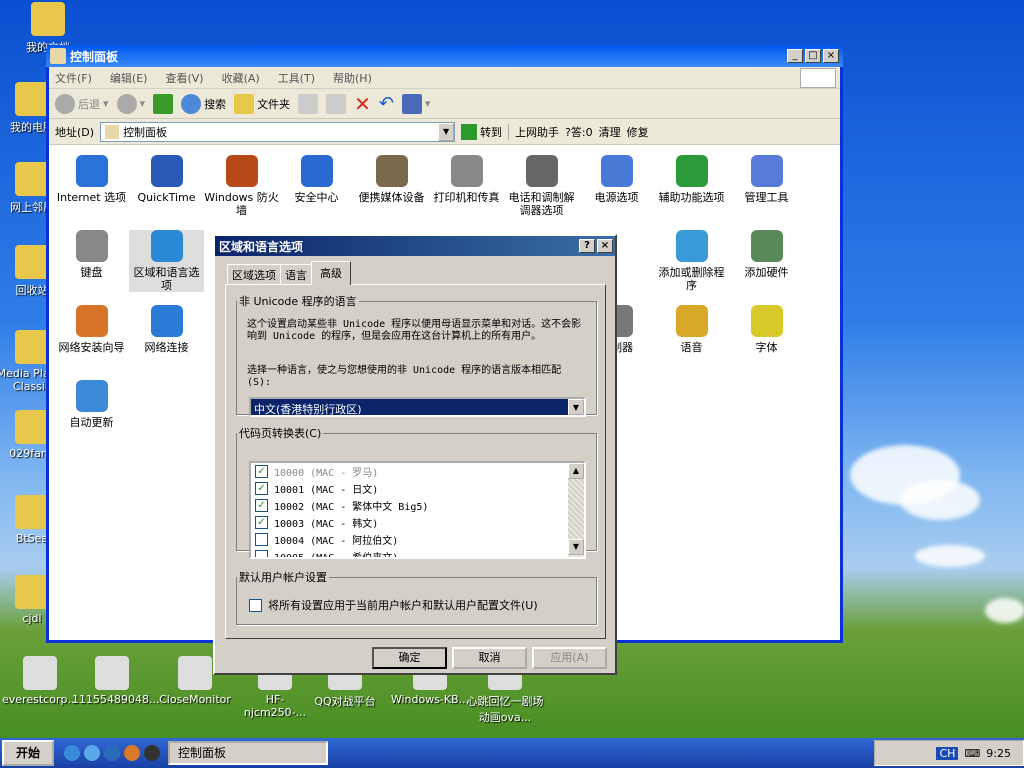 This screenshot has height=768, width=1024. I want to click on control-panel-item: 辅助功能选项, so click(691, 179).